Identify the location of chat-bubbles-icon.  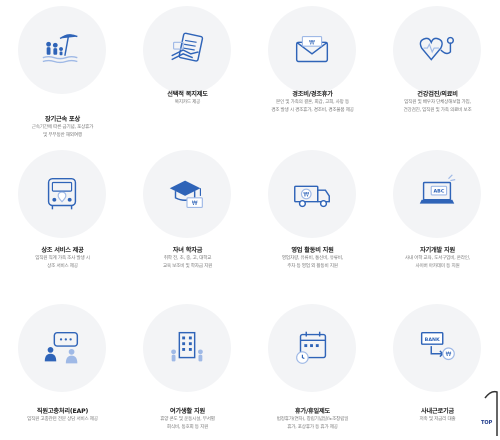
(61, 347).